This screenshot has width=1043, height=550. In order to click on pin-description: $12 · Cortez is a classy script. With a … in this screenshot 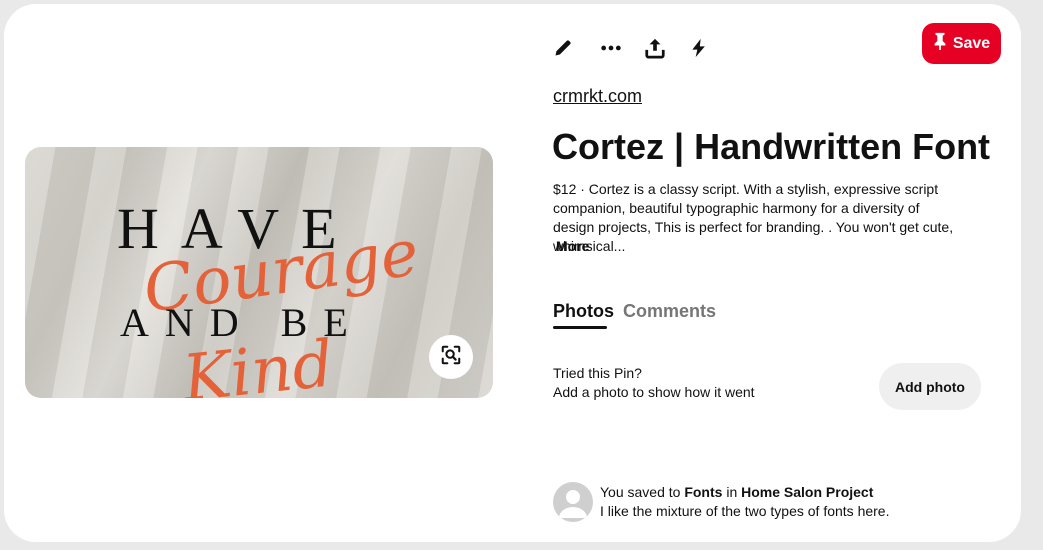, I will do `click(753, 217)`.